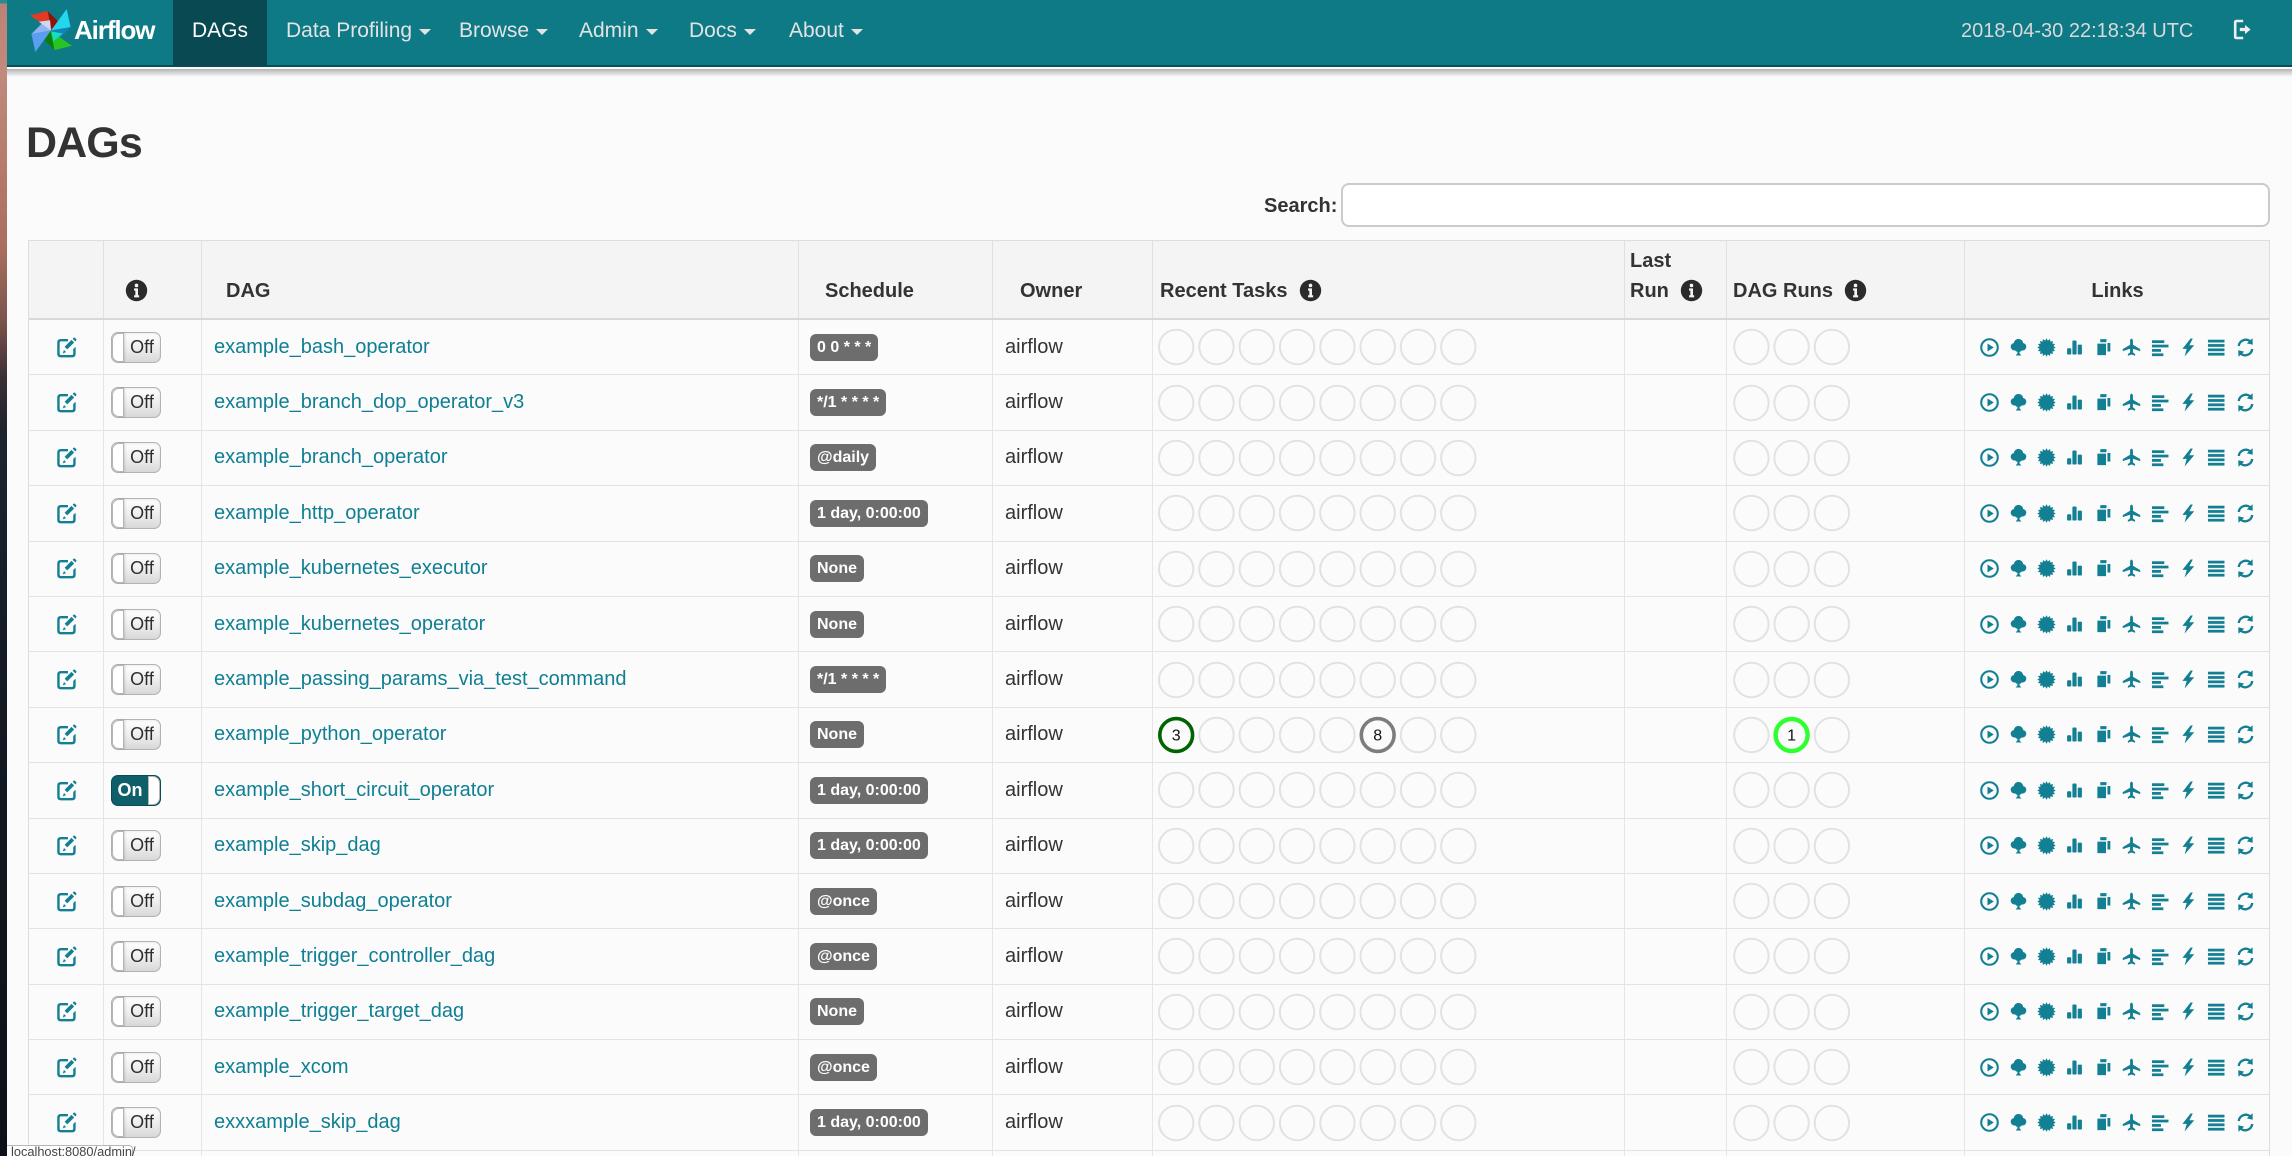 This screenshot has height=1156, width=2292. I want to click on svg-text: 1, so click(1791, 735).